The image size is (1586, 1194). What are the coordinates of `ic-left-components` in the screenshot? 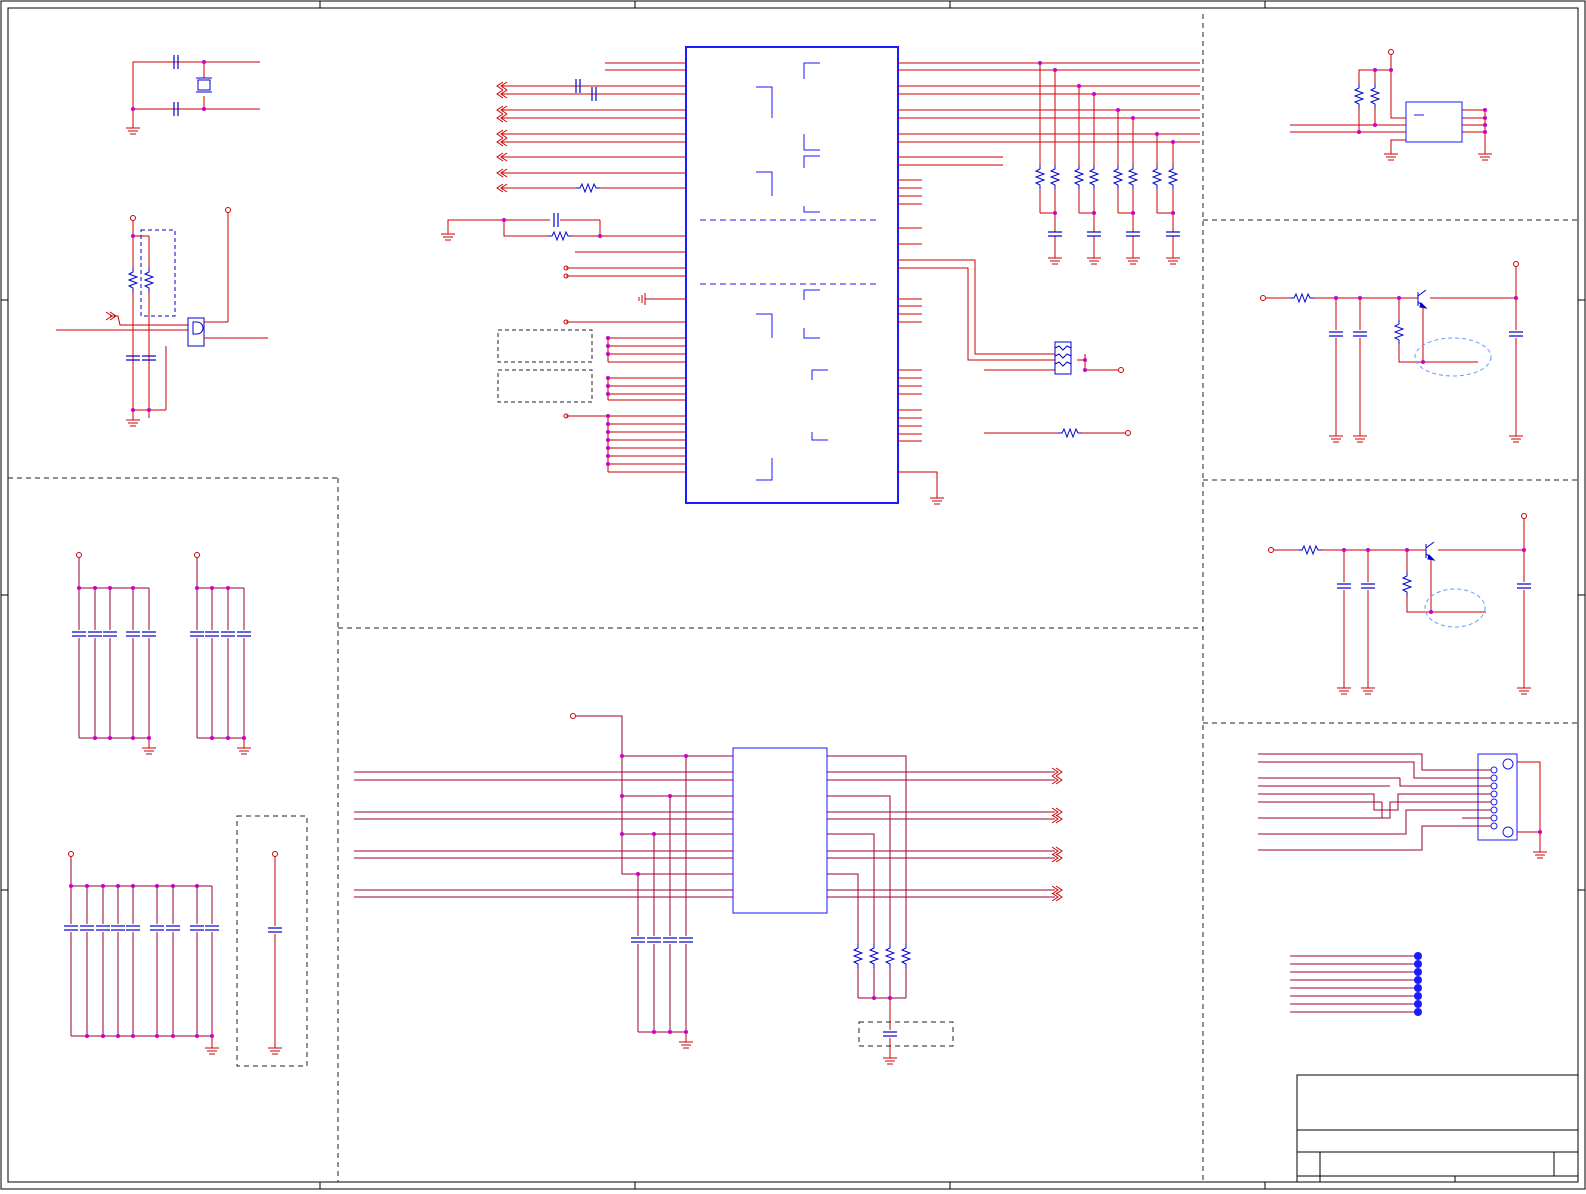 It's located at (543, 272).